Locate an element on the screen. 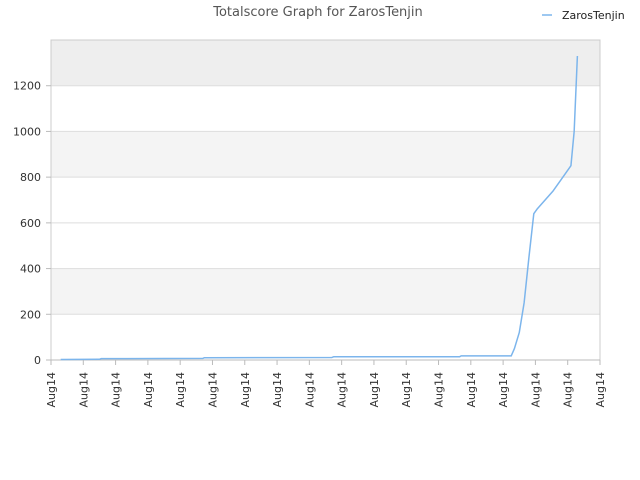 The height and width of the screenshot is (480, 640). y-tick-label: 1000 is located at coordinates (27, 131).